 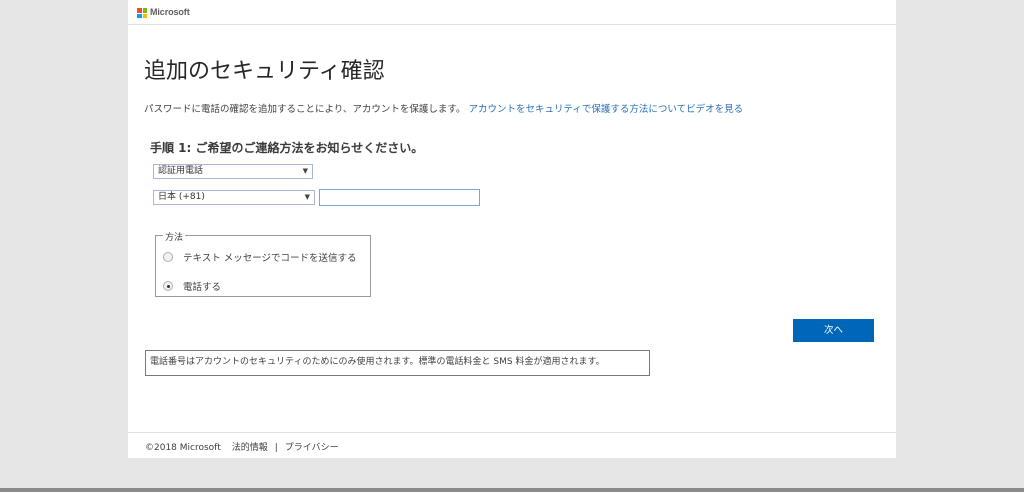 I want to click on logo-text: Microsoft, so click(x=170, y=12).